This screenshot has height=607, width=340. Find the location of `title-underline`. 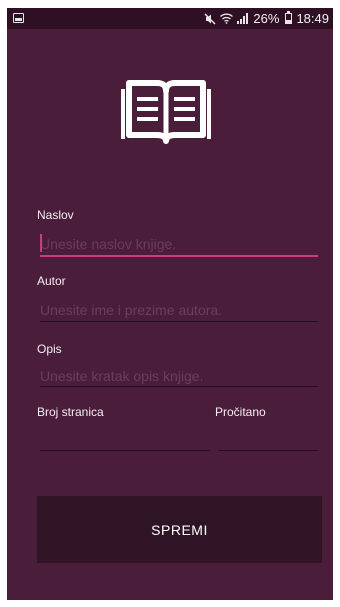

title-underline is located at coordinates (179, 256).